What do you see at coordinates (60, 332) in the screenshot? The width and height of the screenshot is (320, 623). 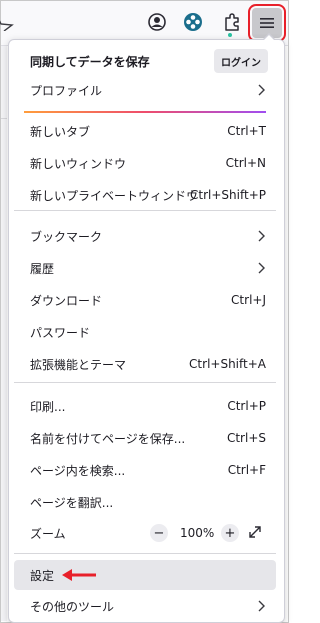 I see `menu-item-label: パスワード` at bounding box center [60, 332].